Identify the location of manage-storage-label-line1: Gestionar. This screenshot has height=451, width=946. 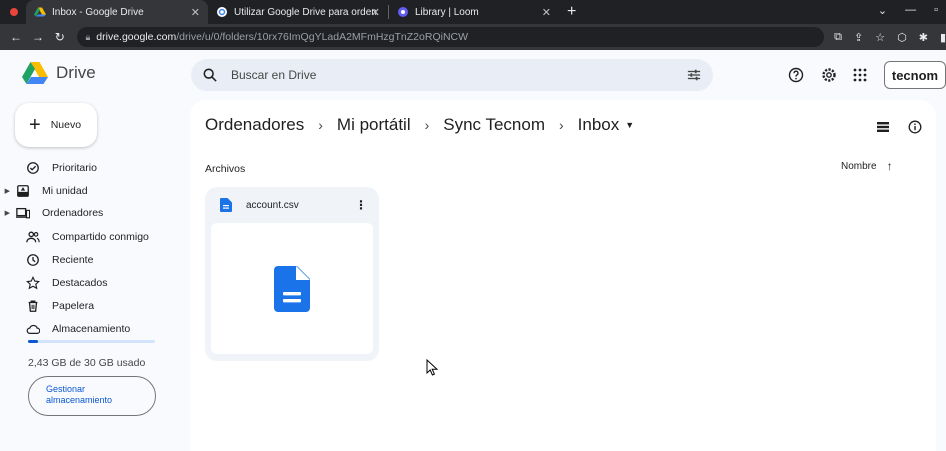
(66, 389).